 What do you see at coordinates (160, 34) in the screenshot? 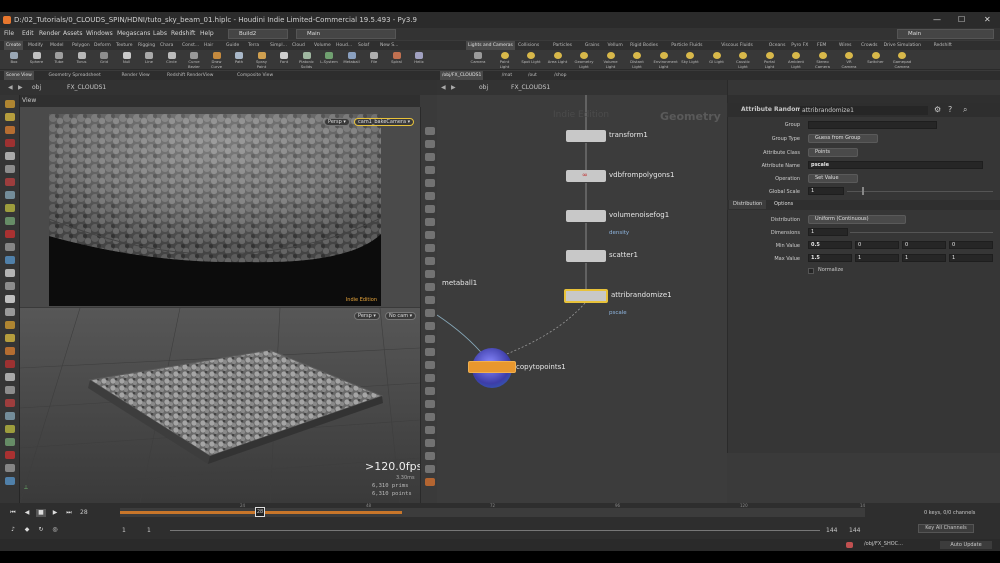
I see `menu-labs: Labs` at bounding box center [160, 34].